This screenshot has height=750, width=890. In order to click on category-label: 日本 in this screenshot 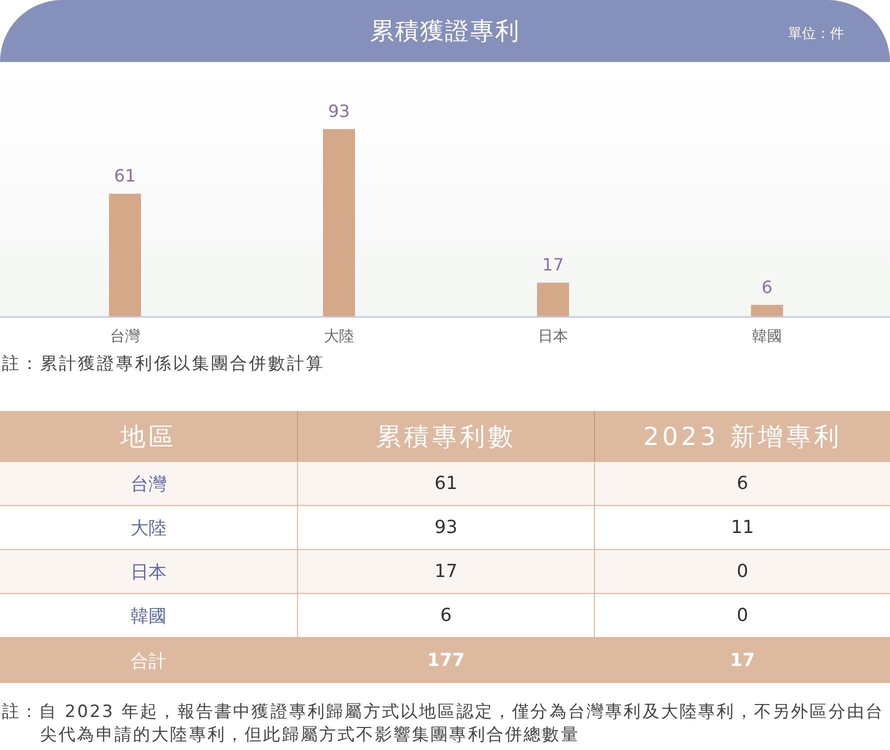, I will do `click(553, 336)`.